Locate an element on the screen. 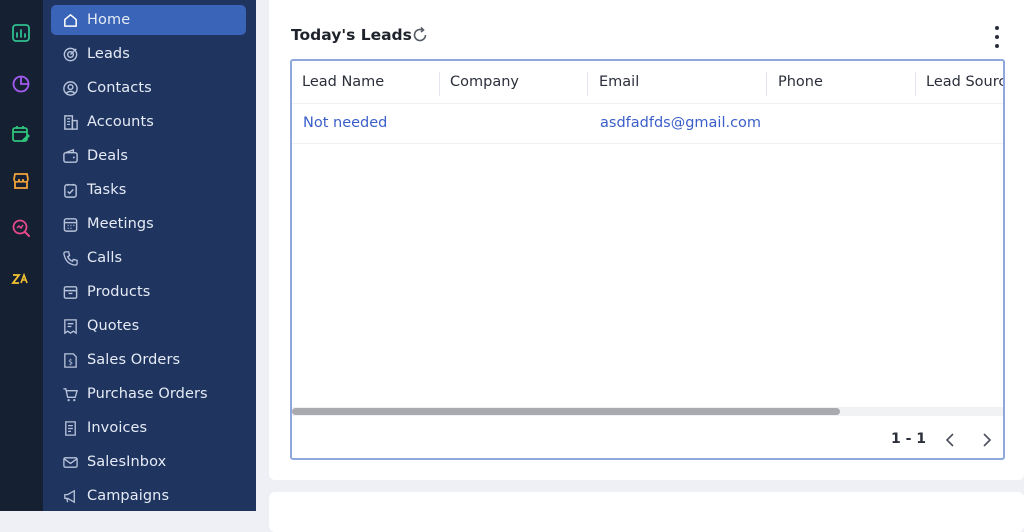 The height and width of the screenshot is (532, 1024). more-options-icon is located at coordinates (997, 37).